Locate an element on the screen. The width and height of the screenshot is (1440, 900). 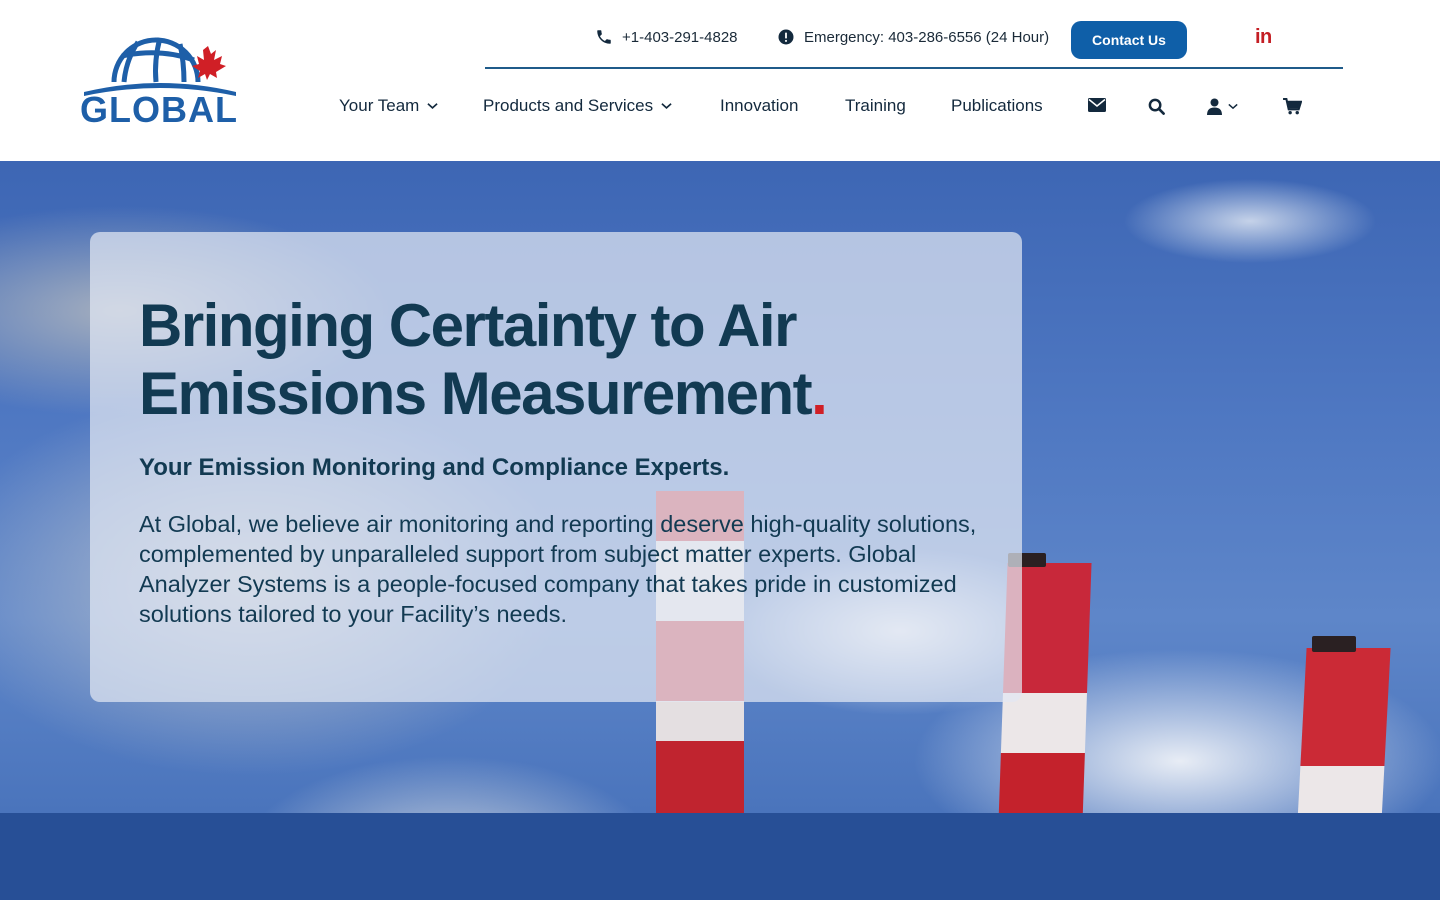
nav-item-label: Training is located at coordinates (875, 105).